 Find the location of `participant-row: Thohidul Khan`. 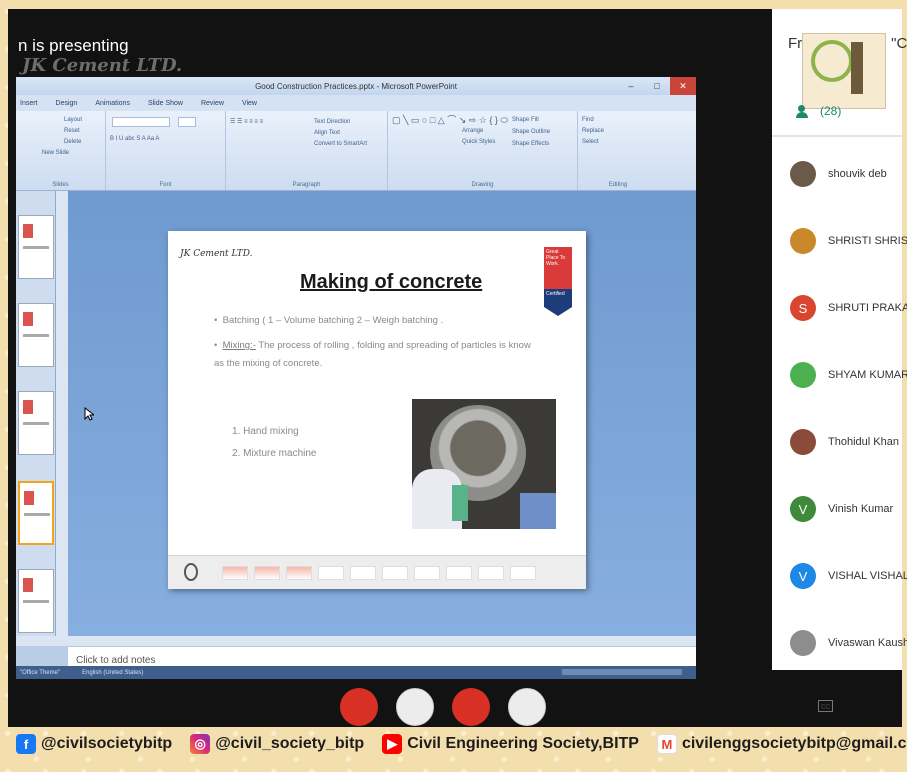

participant-row: Thohidul Khan is located at coordinates (837, 442).